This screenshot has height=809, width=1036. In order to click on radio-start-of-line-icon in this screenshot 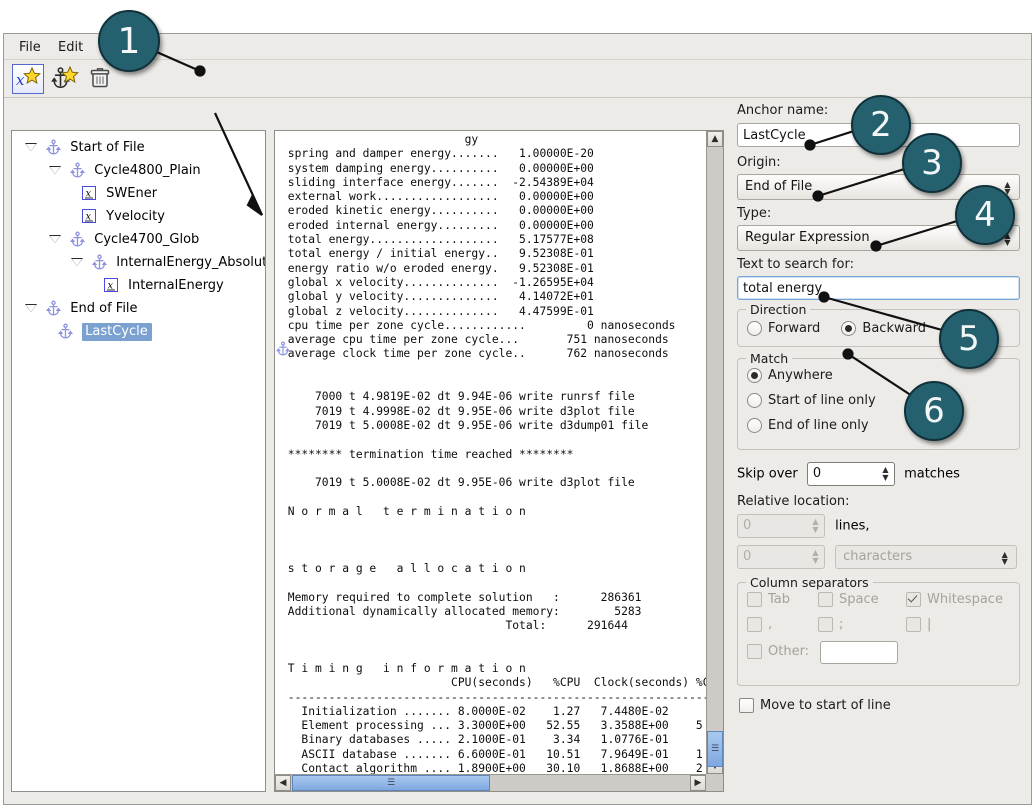, I will do `click(754, 400)`.